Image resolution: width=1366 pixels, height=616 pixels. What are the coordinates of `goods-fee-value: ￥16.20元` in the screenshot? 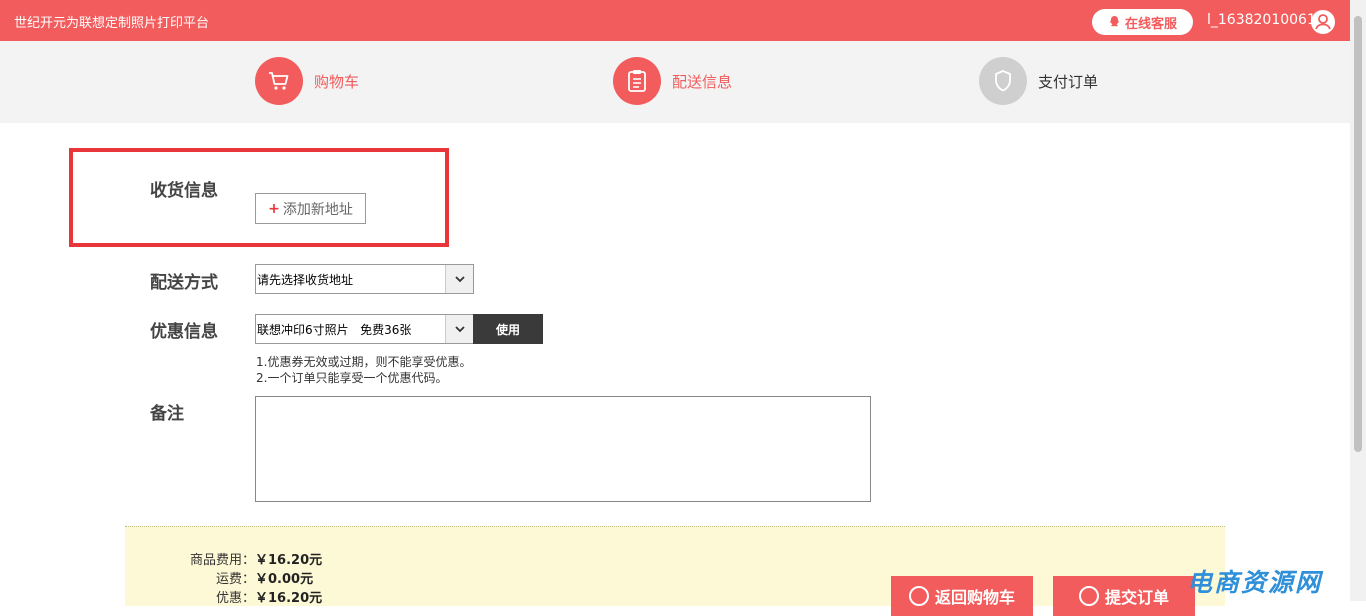 It's located at (289, 560).